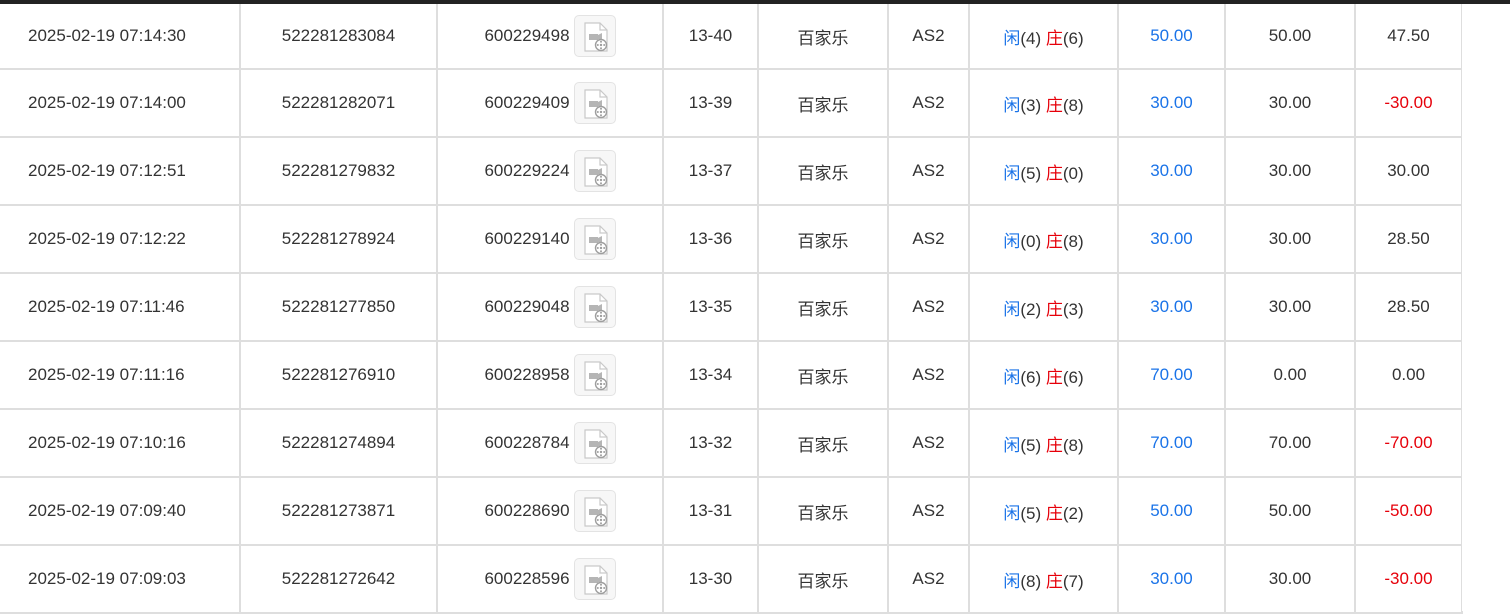  Describe the element at coordinates (1073, 513) in the screenshot. I see `banker-score: (2)` at that location.